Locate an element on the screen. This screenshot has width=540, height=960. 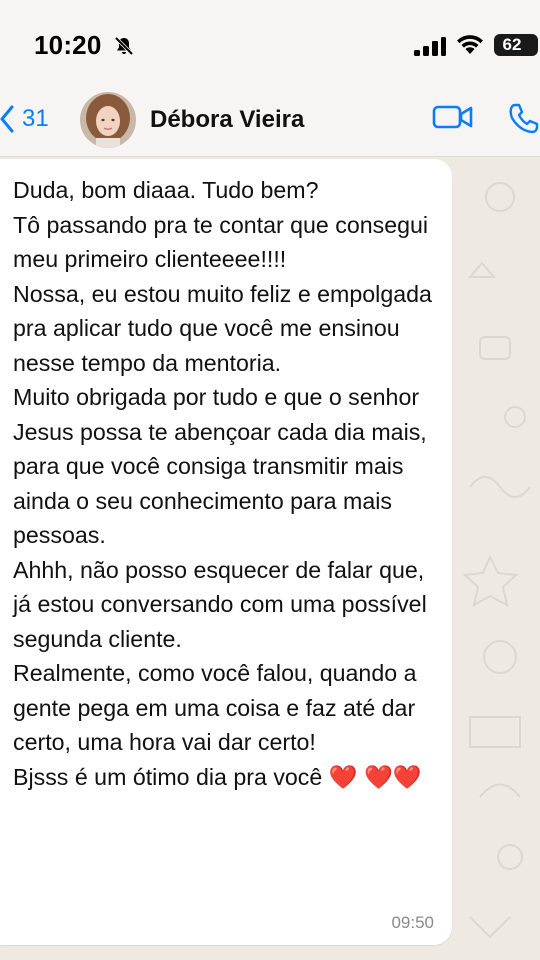
signal-icon is located at coordinates (430, 46).